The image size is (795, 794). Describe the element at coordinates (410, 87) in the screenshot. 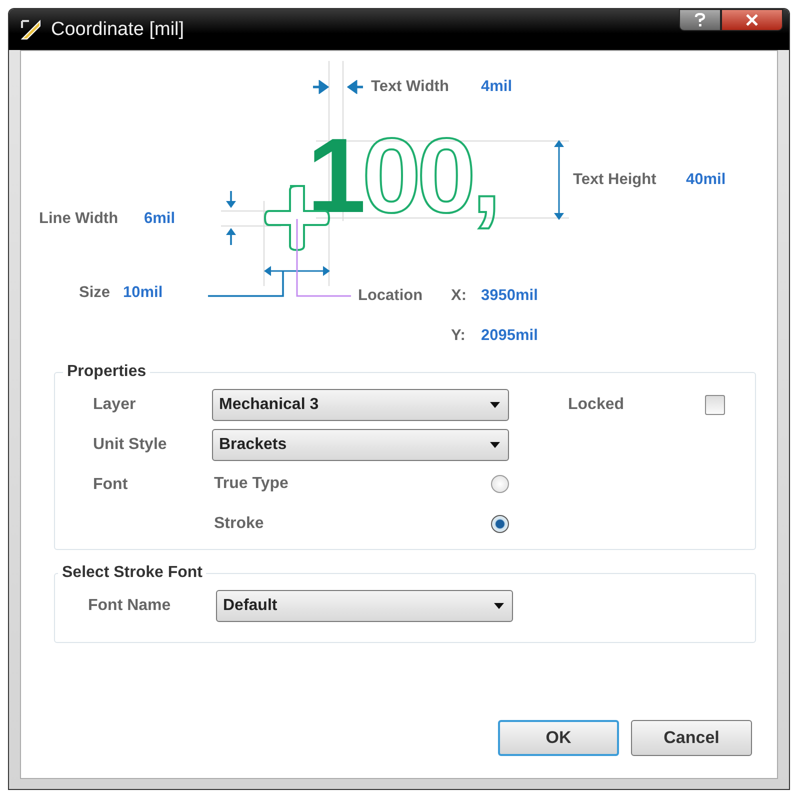

I see `text-width-label: Text Width` at that location.